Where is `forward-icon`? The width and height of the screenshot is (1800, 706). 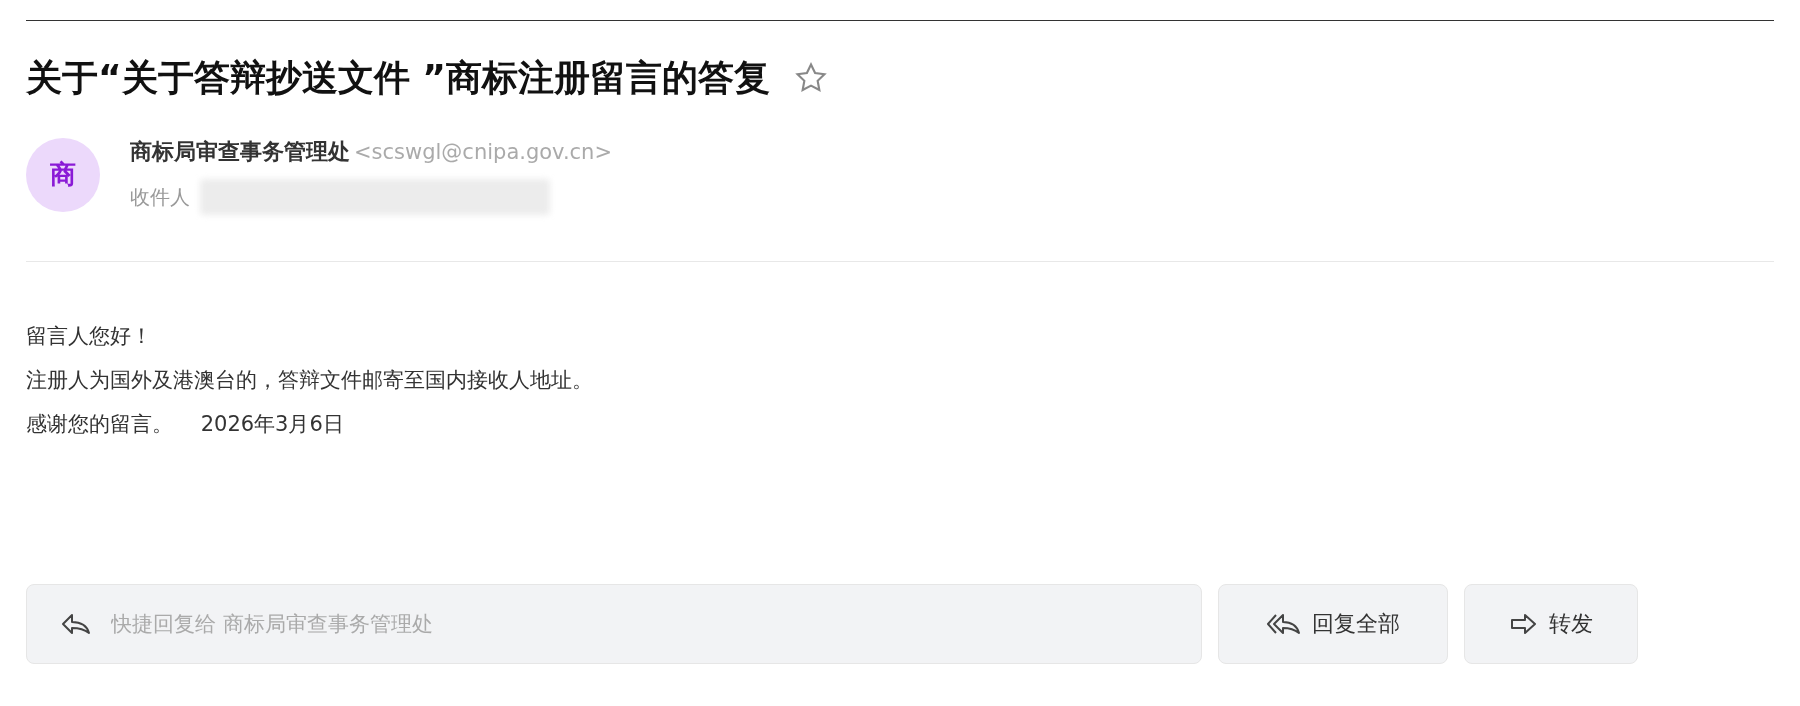
forward-icon is located at coordinates (1524, 623).